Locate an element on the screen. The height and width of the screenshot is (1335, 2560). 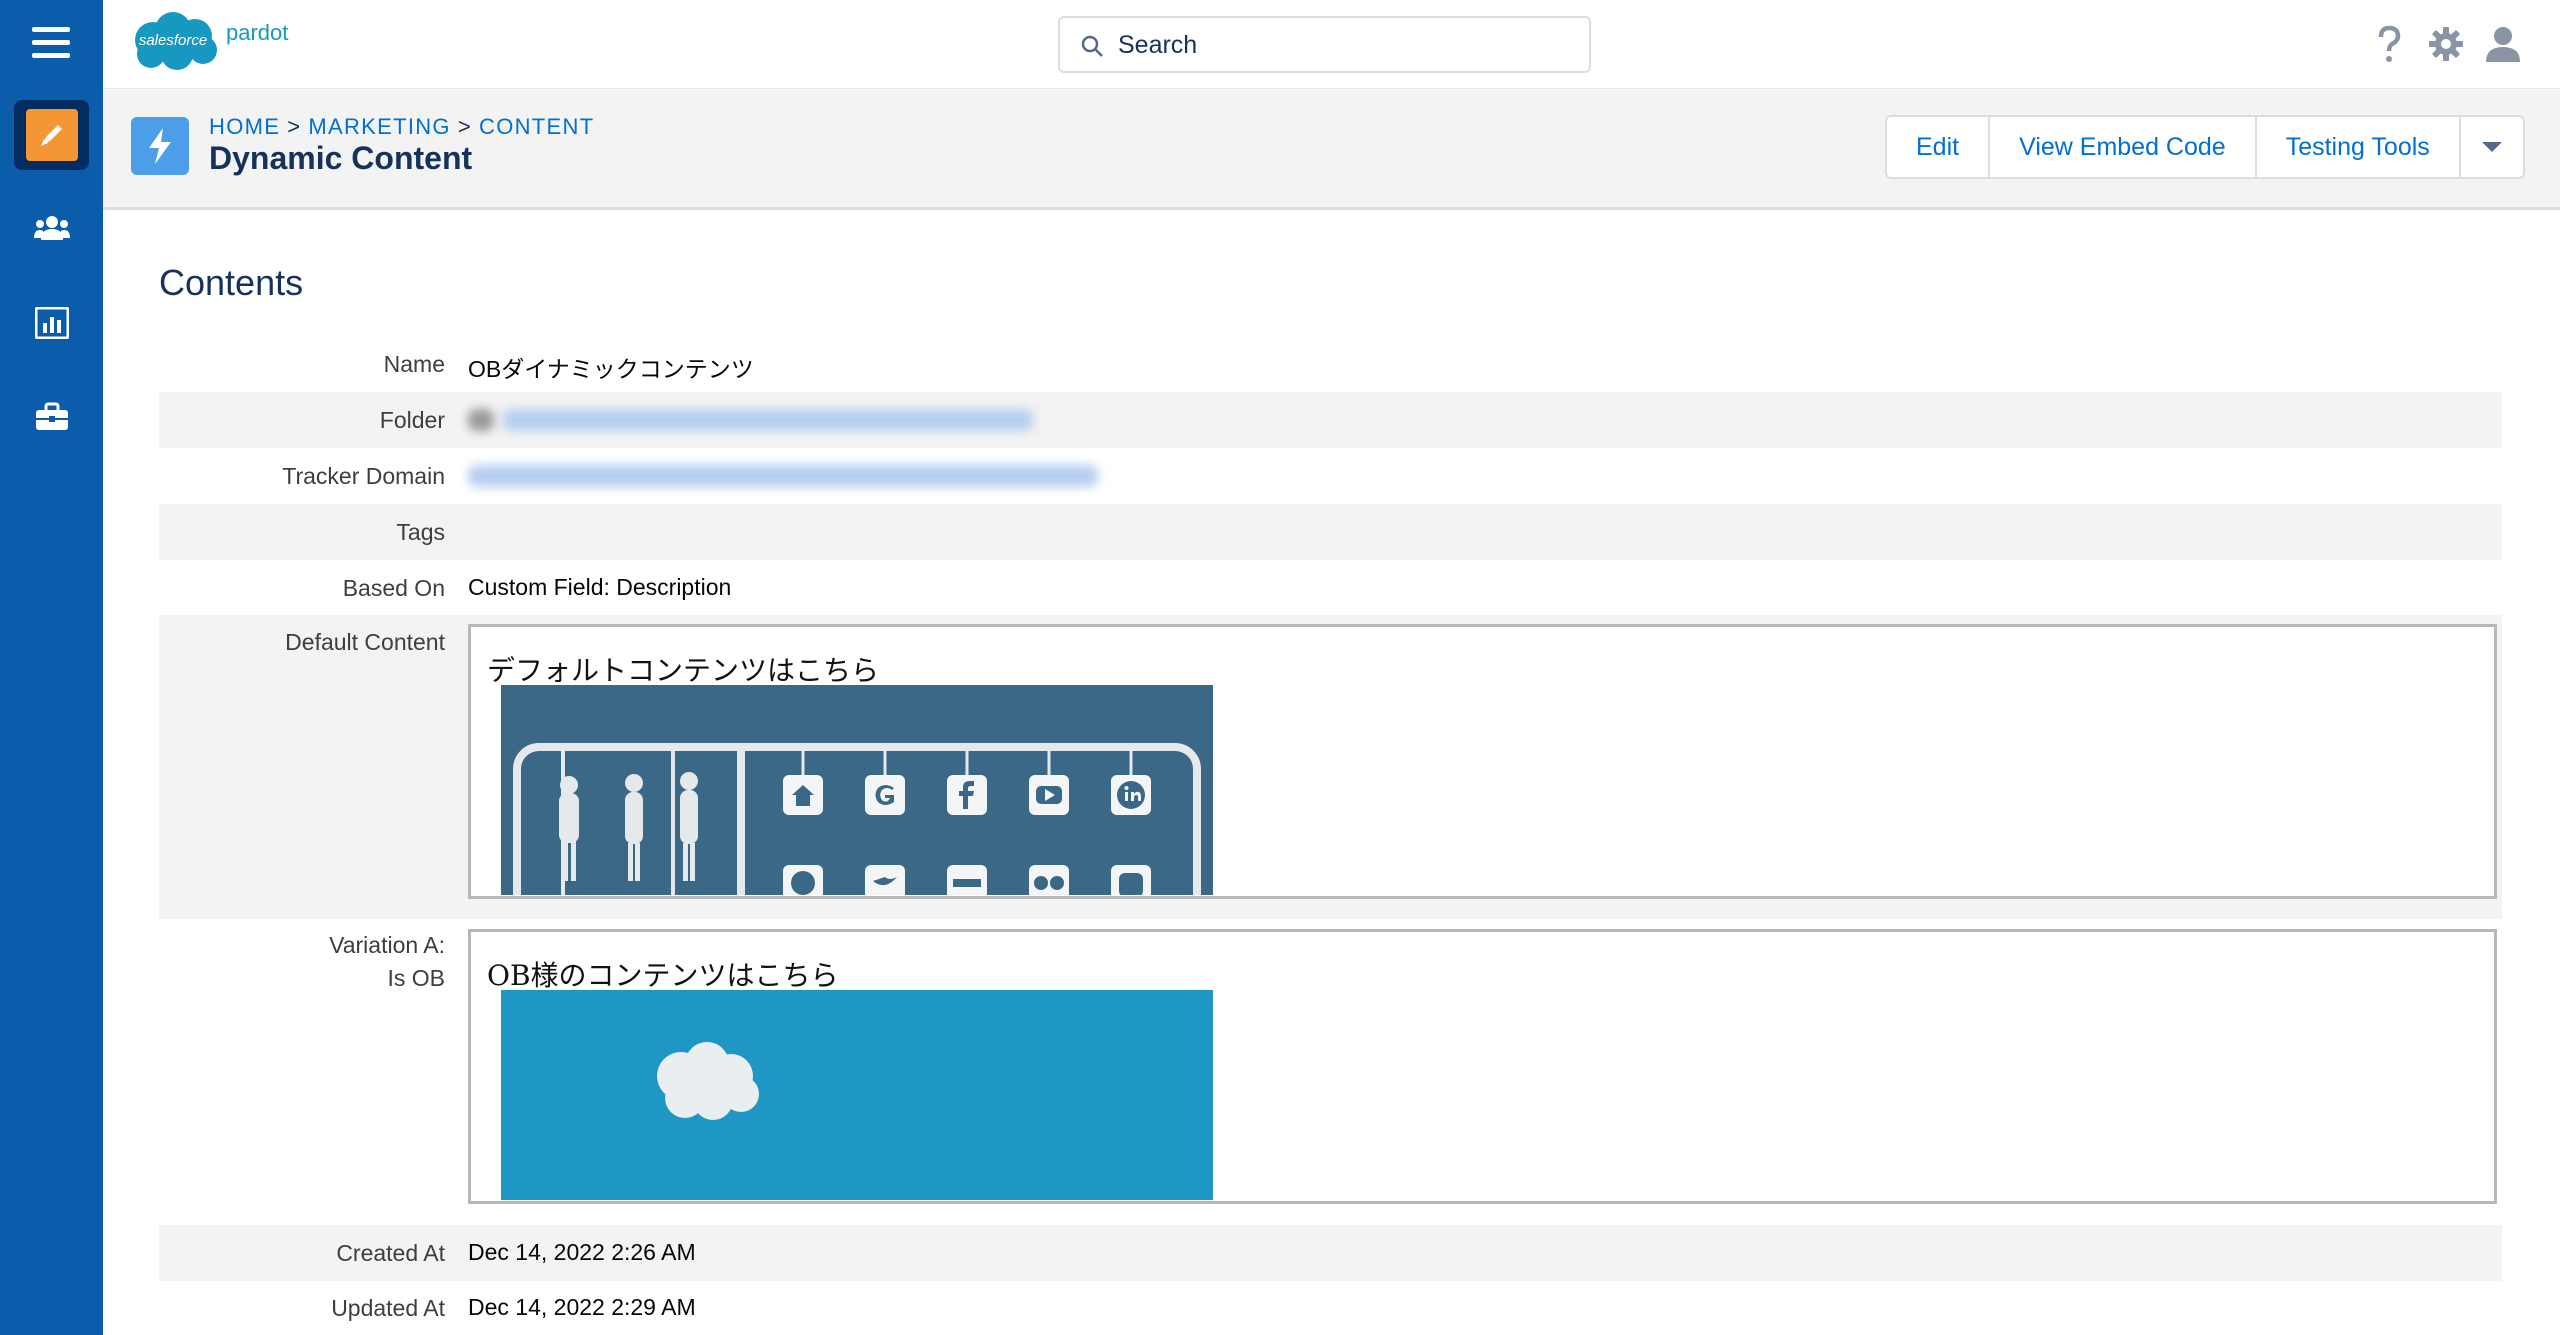
pencil-icon is located at coordinates (51, 135).